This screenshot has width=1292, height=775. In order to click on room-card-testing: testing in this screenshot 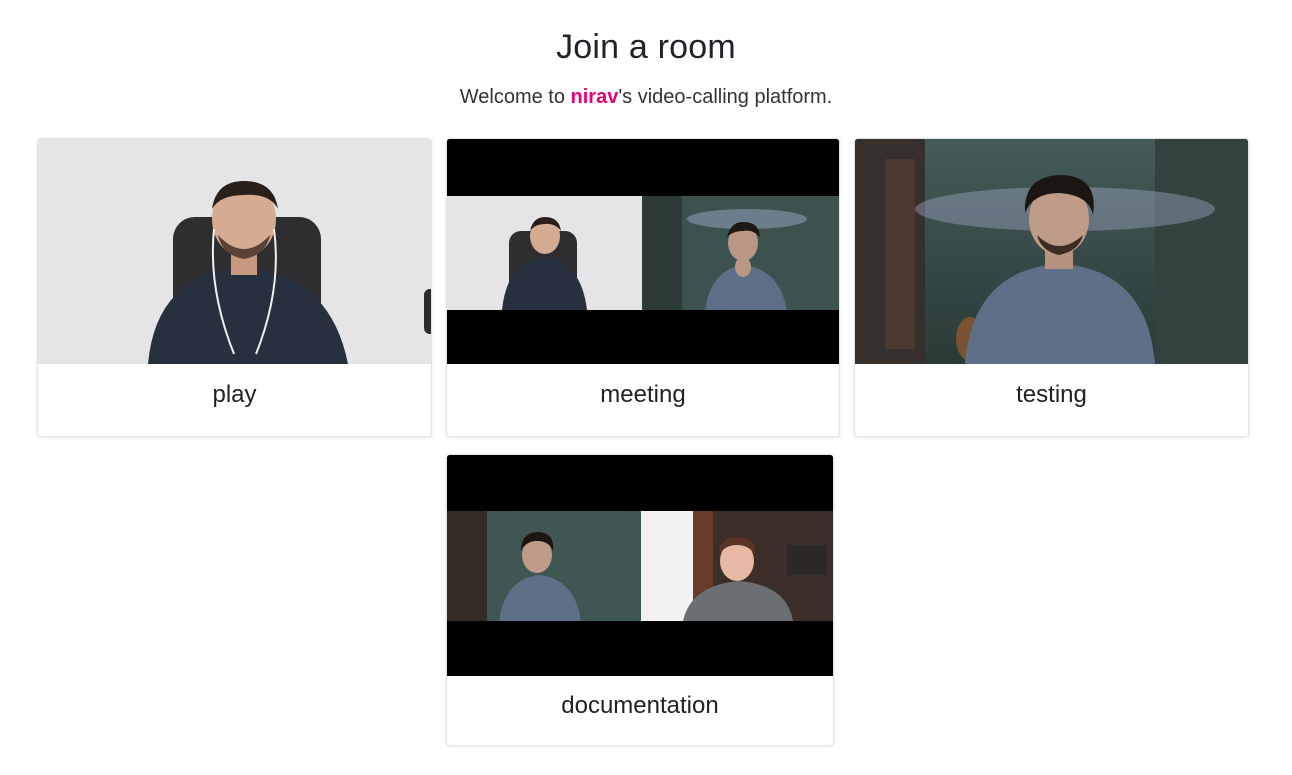, I will do `click(1051, 287)`.